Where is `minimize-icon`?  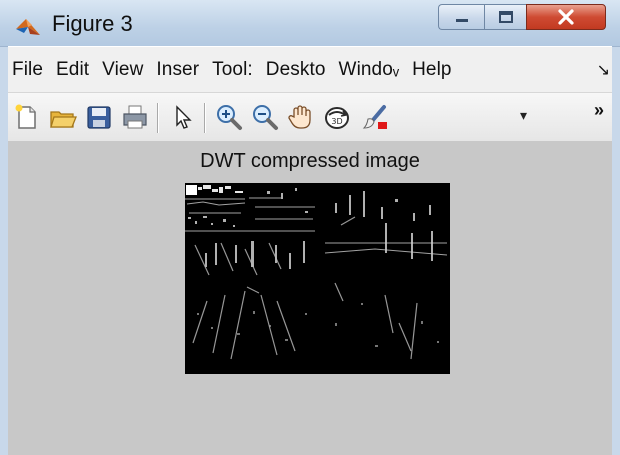
minimize-icon is located at coordinates (461, 20).